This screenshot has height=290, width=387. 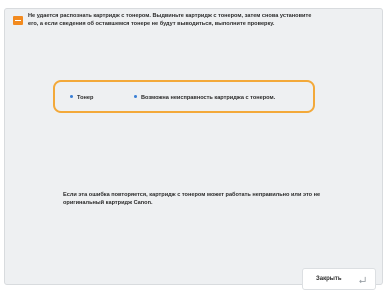 What do you see at coordinates (362, 280) in the screenshot?
I see `enter-key-icon` at bounding box center [362, 280].